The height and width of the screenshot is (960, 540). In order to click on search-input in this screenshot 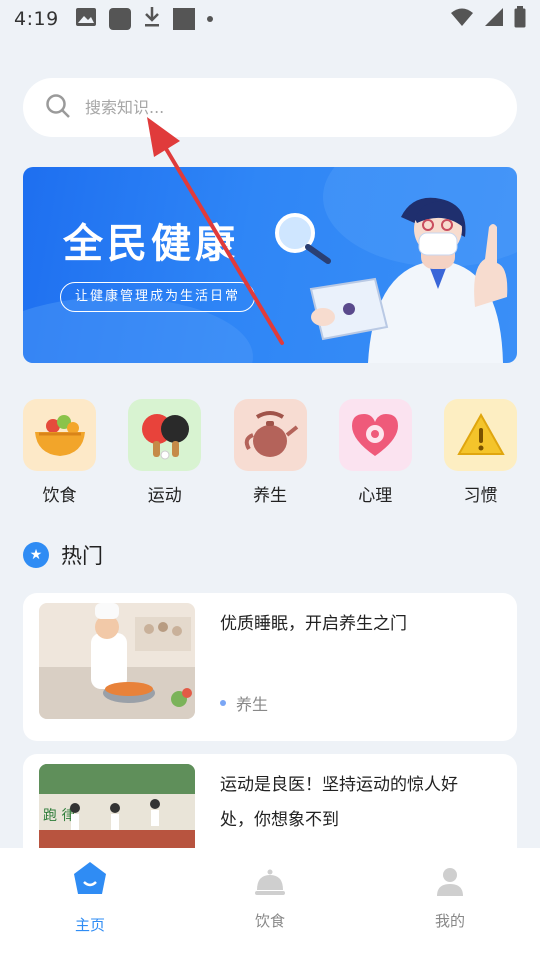, I will do `click(275, 107)`.